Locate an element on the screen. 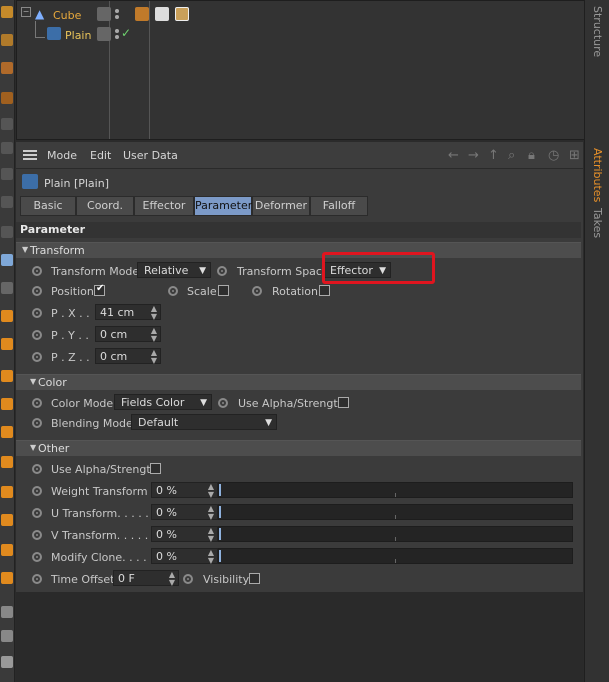 The image size is (609, 682). search-icon: ⌕ is located at coordinates (511, 155).